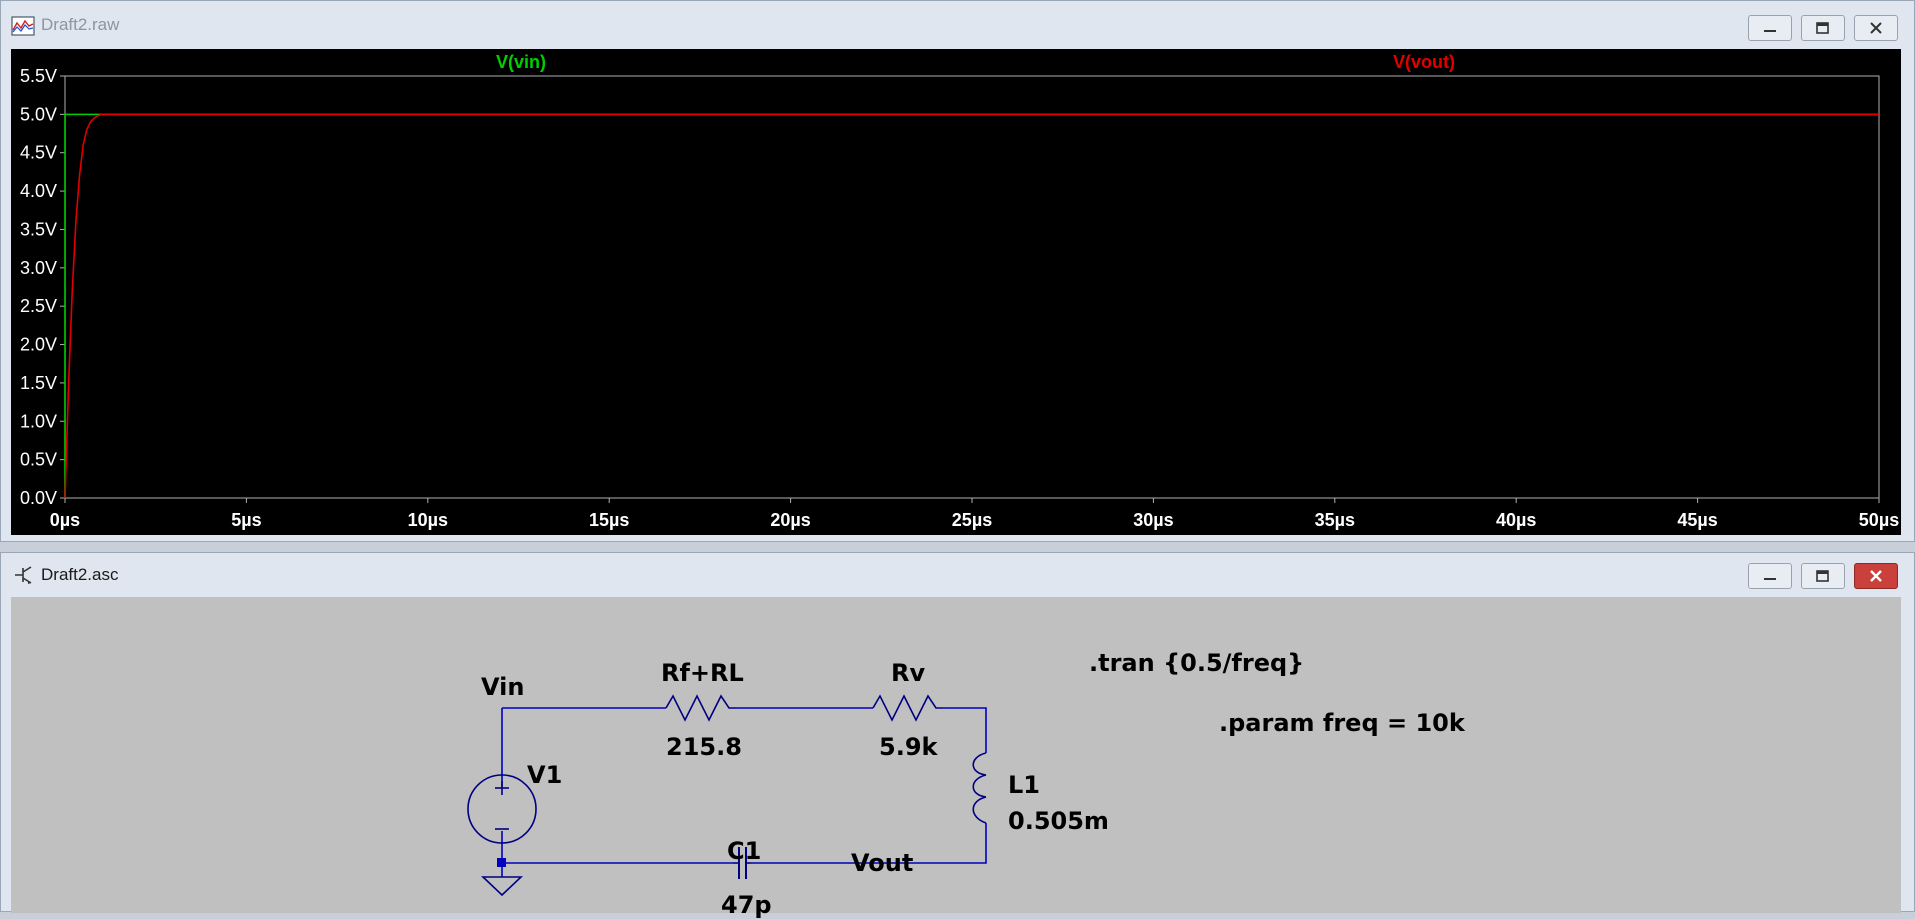 The width and height of the screenshot is (1915, 919). What do you see at coordinates (502, 687) in the screenshot?
I see `net-label-vin: Vin` at bounding box center [502, 687].